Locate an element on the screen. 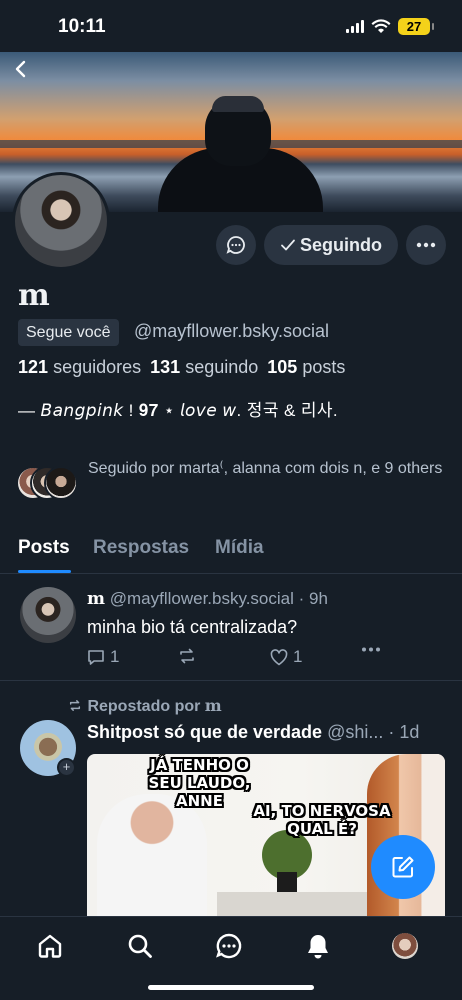 This screenshot has height=1000, width=462. post-text: minha bio tá centralizada? is located at coordinates (192, 627).